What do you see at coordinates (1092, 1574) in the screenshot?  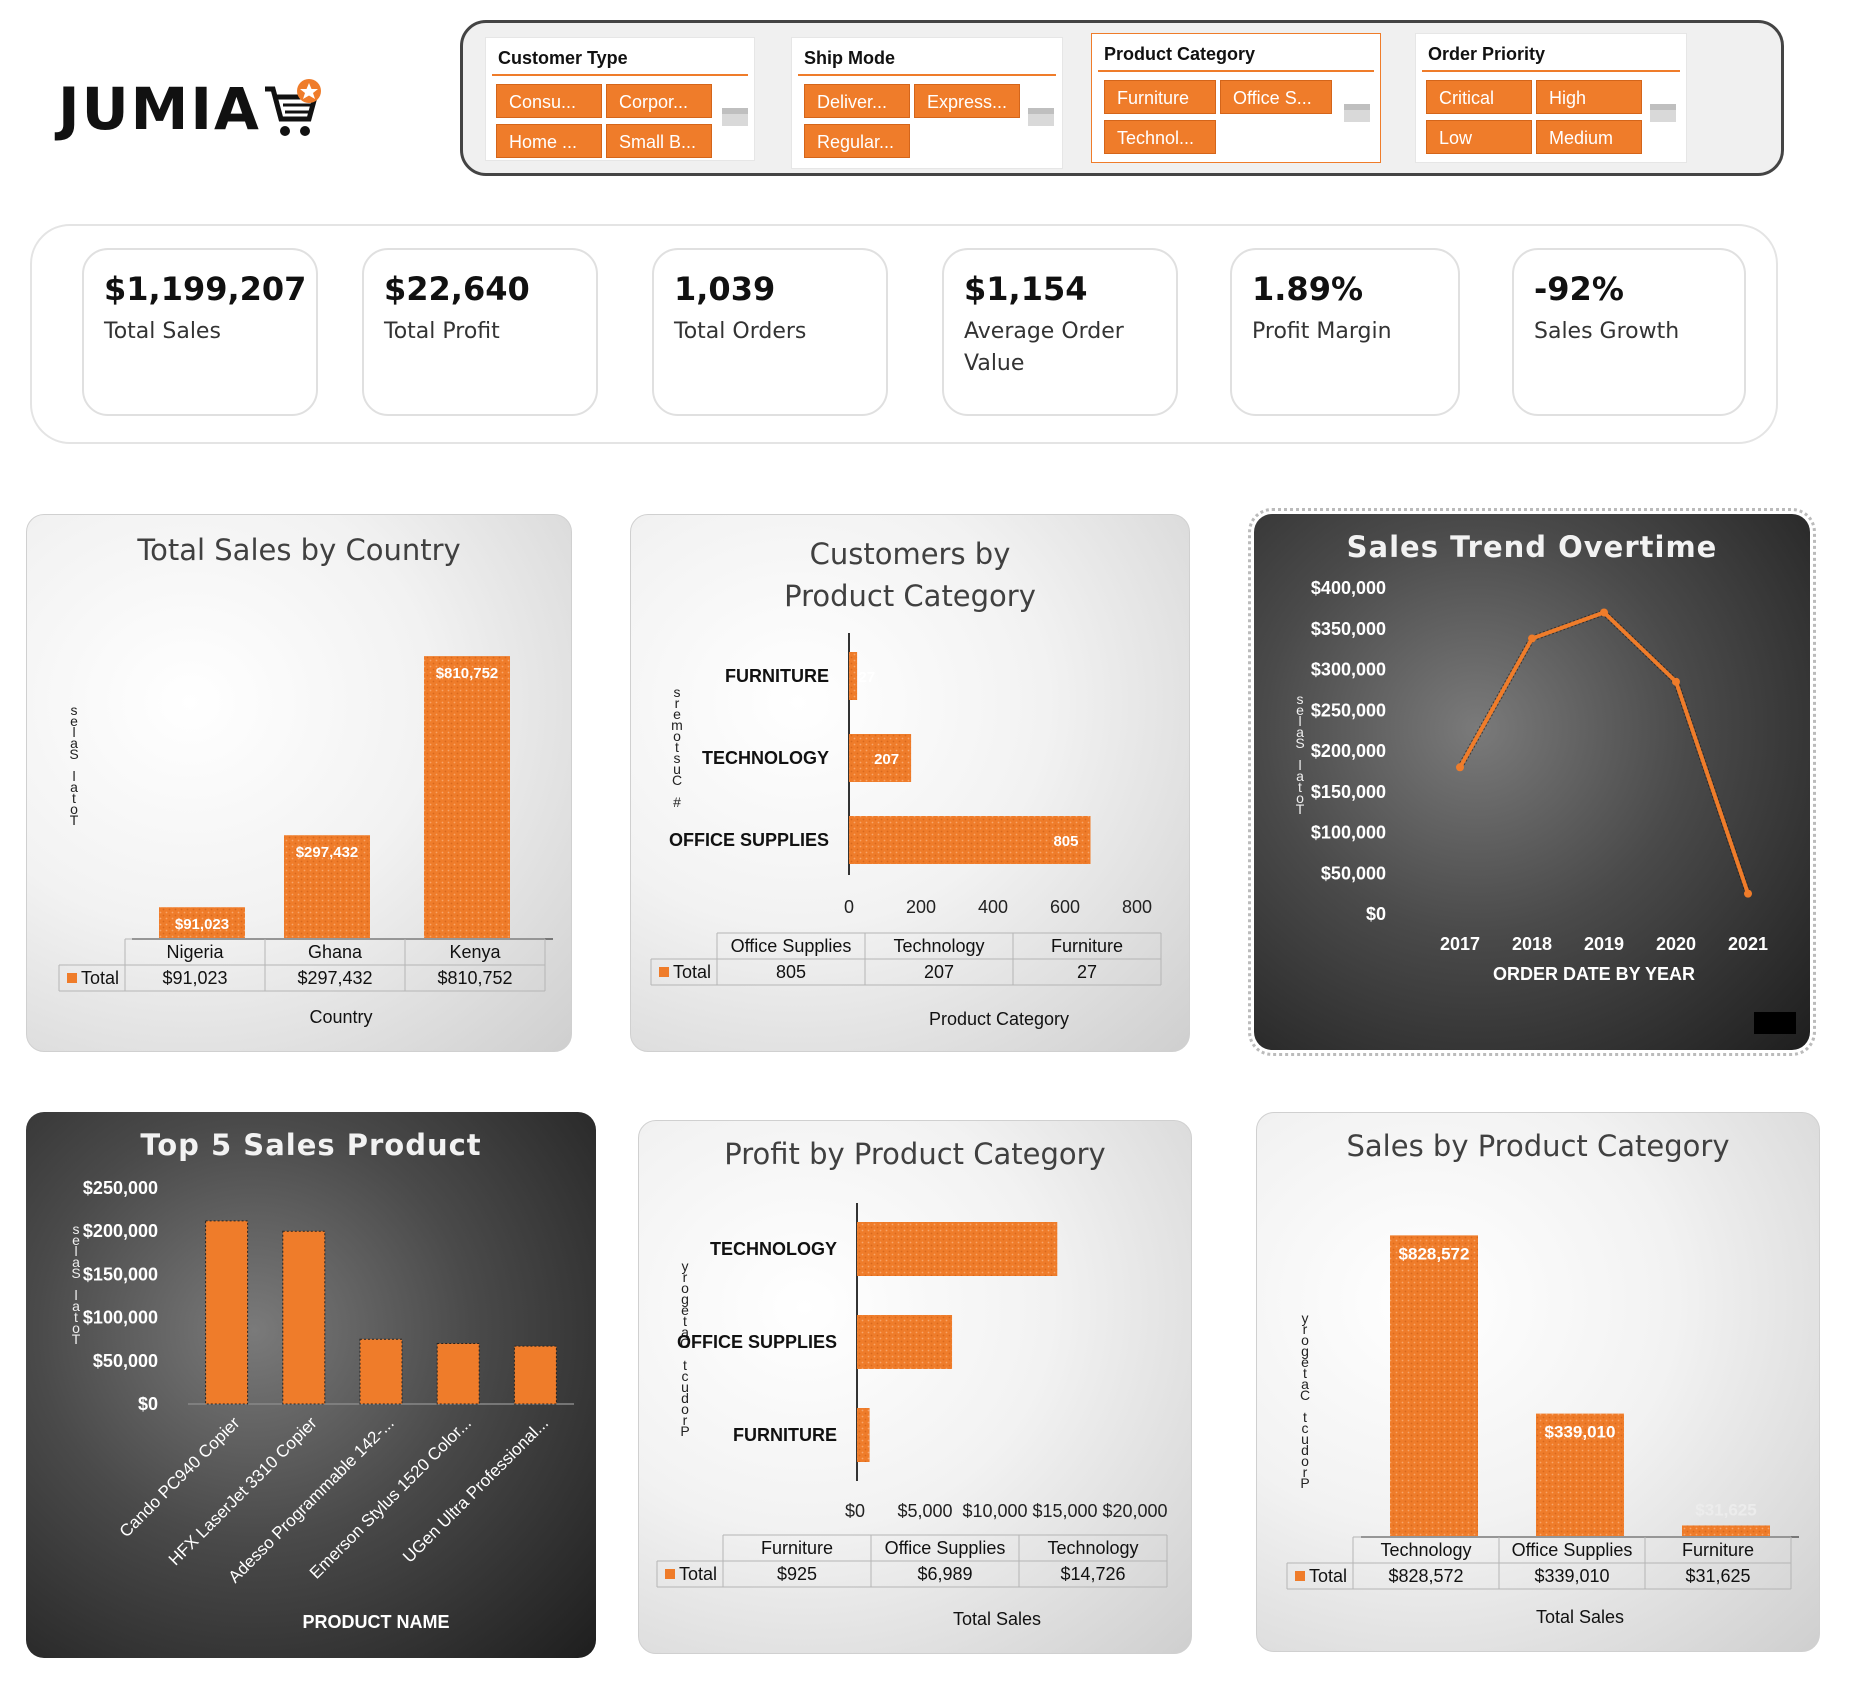 I see `data-table-cell: $14,726` at bounding box center [1092, 1574].